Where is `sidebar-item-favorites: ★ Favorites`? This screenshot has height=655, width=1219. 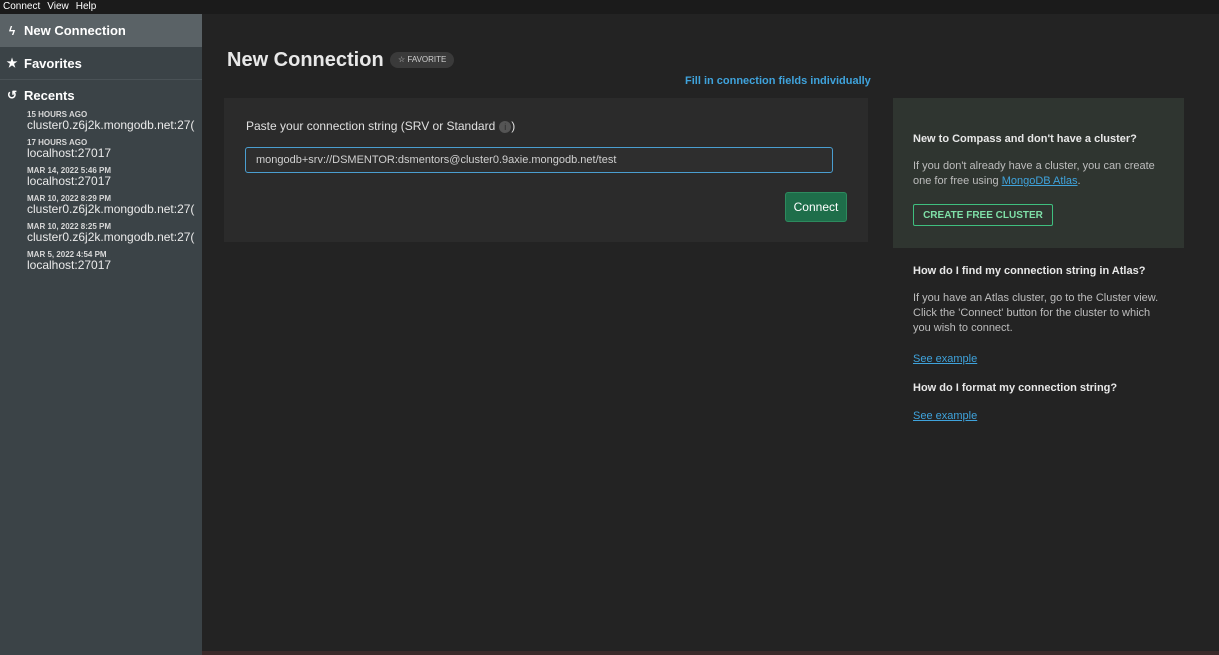
sidebar-item-favorites: ★ Favorites is located at coordinates (101, 63).